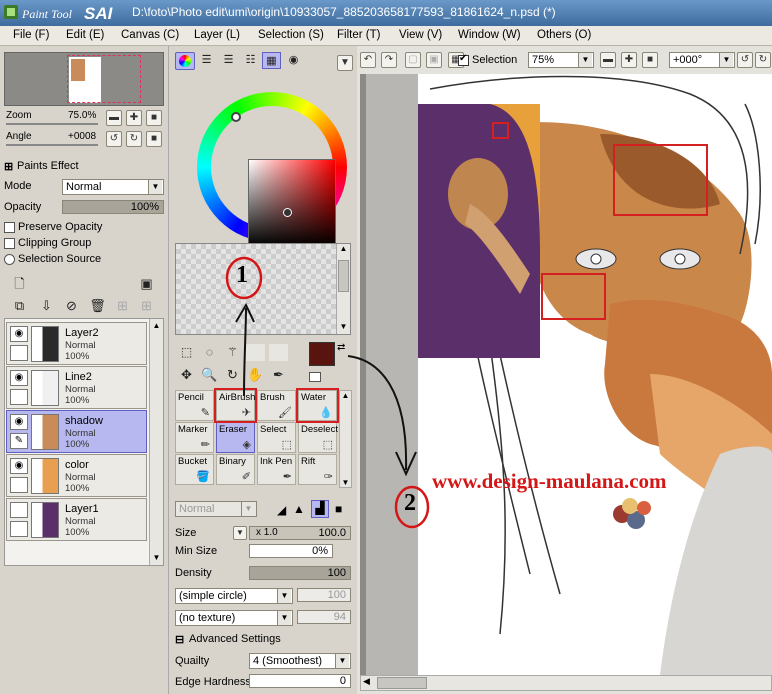 This screenshot has height=694, width=772. What do you see at coordinates (413, 60) in the screenshot?
I see `deselect-button: ▢` at bounding box center [413, 60].